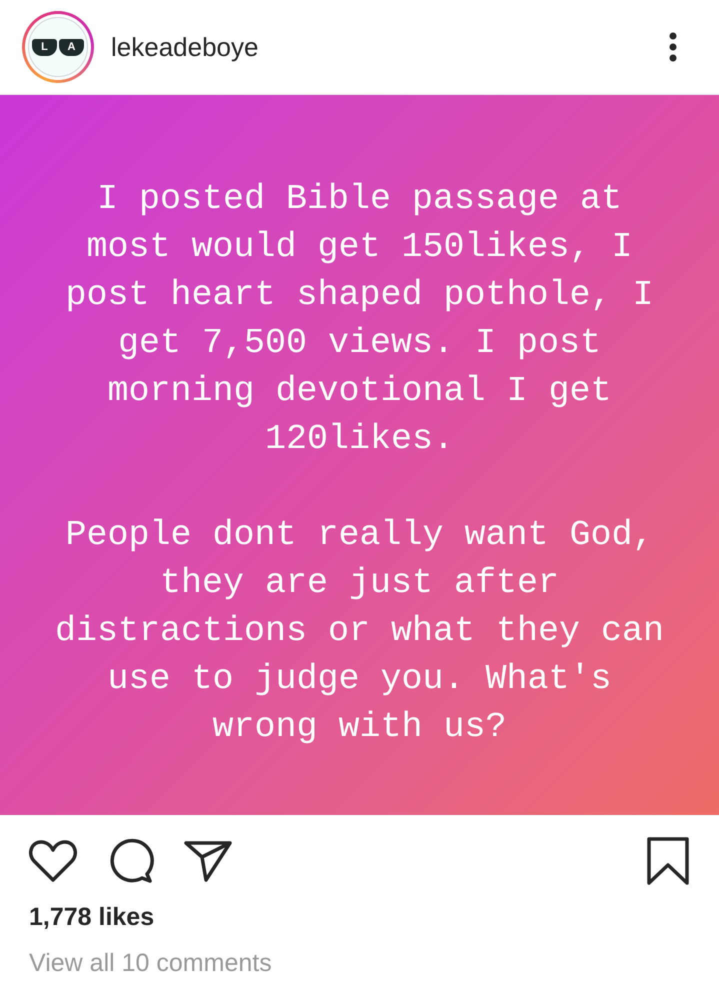  I want to click on avatar: L A, so click(58, 47).